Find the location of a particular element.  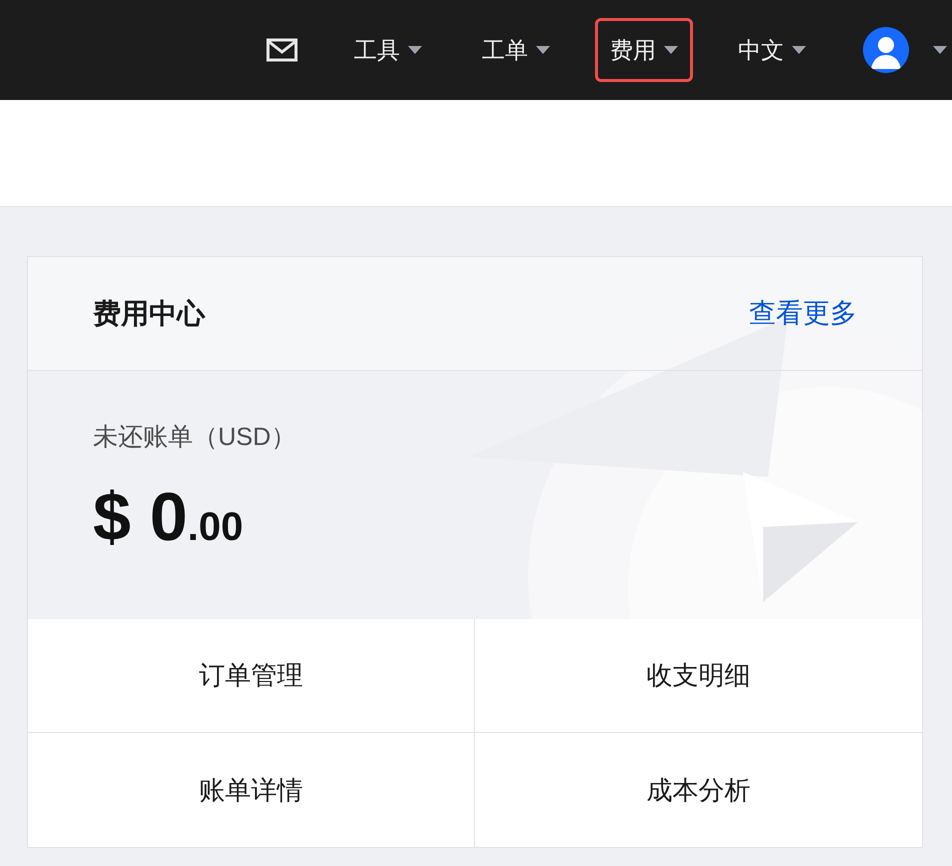

menu-item: 工单 is located at coordinates (516, 50).